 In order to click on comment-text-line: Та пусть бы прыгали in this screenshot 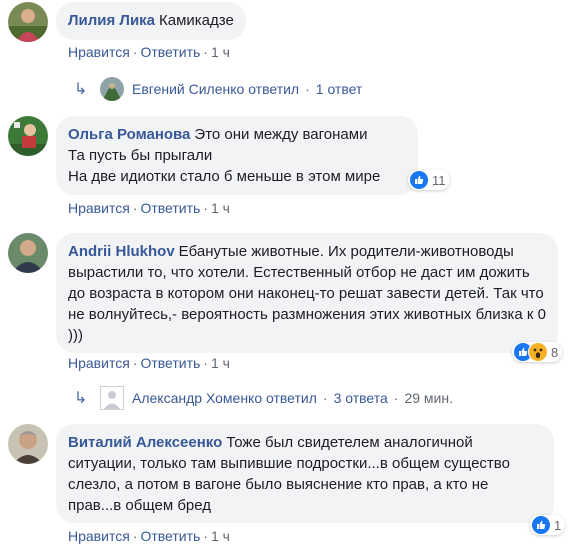, I will do `click(140, 155)`.